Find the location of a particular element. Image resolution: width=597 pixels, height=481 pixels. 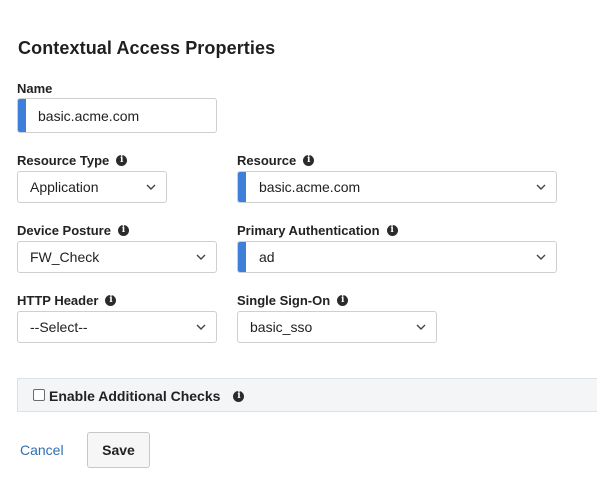

single-sign-on-label: Single Sign-On i is located at coordinates (293, 300).